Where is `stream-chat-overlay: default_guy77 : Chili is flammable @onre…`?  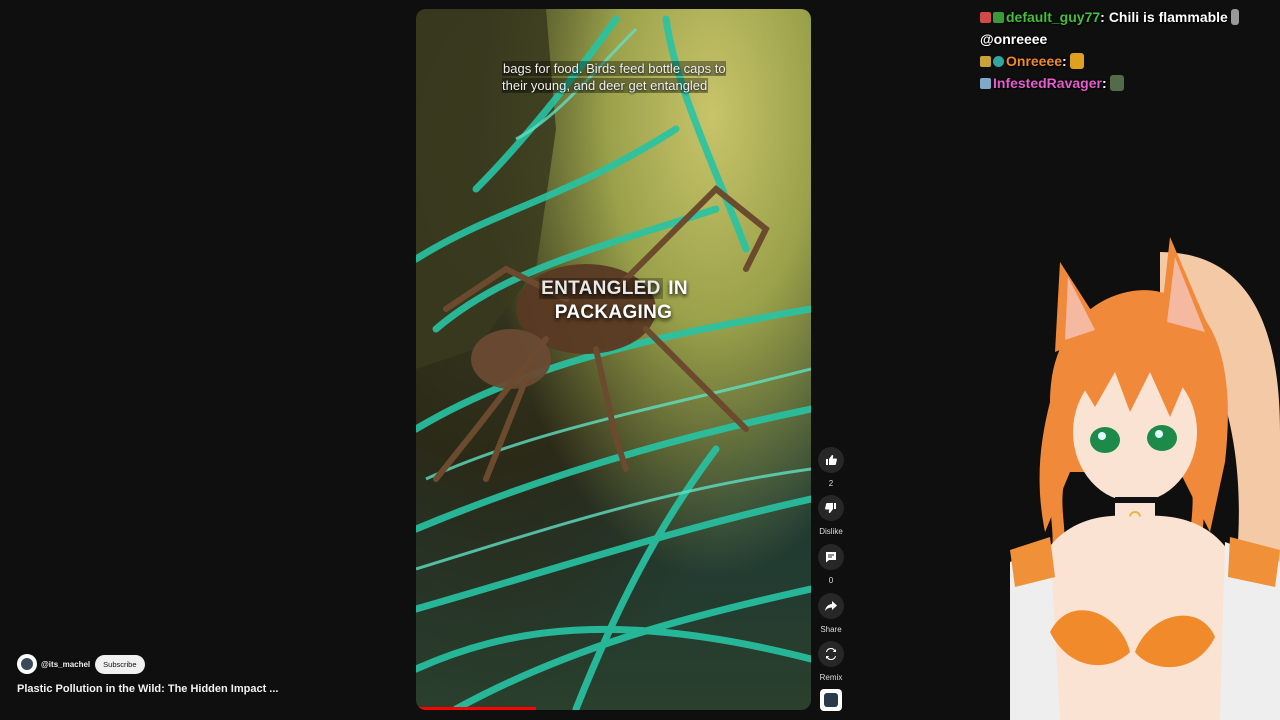
stream-chat-overlay: default_guy77 : Chili is flammable @onre… is located at coordinates (1125, 50).